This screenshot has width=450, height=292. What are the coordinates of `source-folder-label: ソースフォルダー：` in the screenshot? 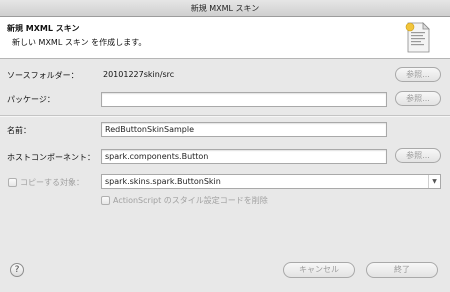 It's located at (43, 75).